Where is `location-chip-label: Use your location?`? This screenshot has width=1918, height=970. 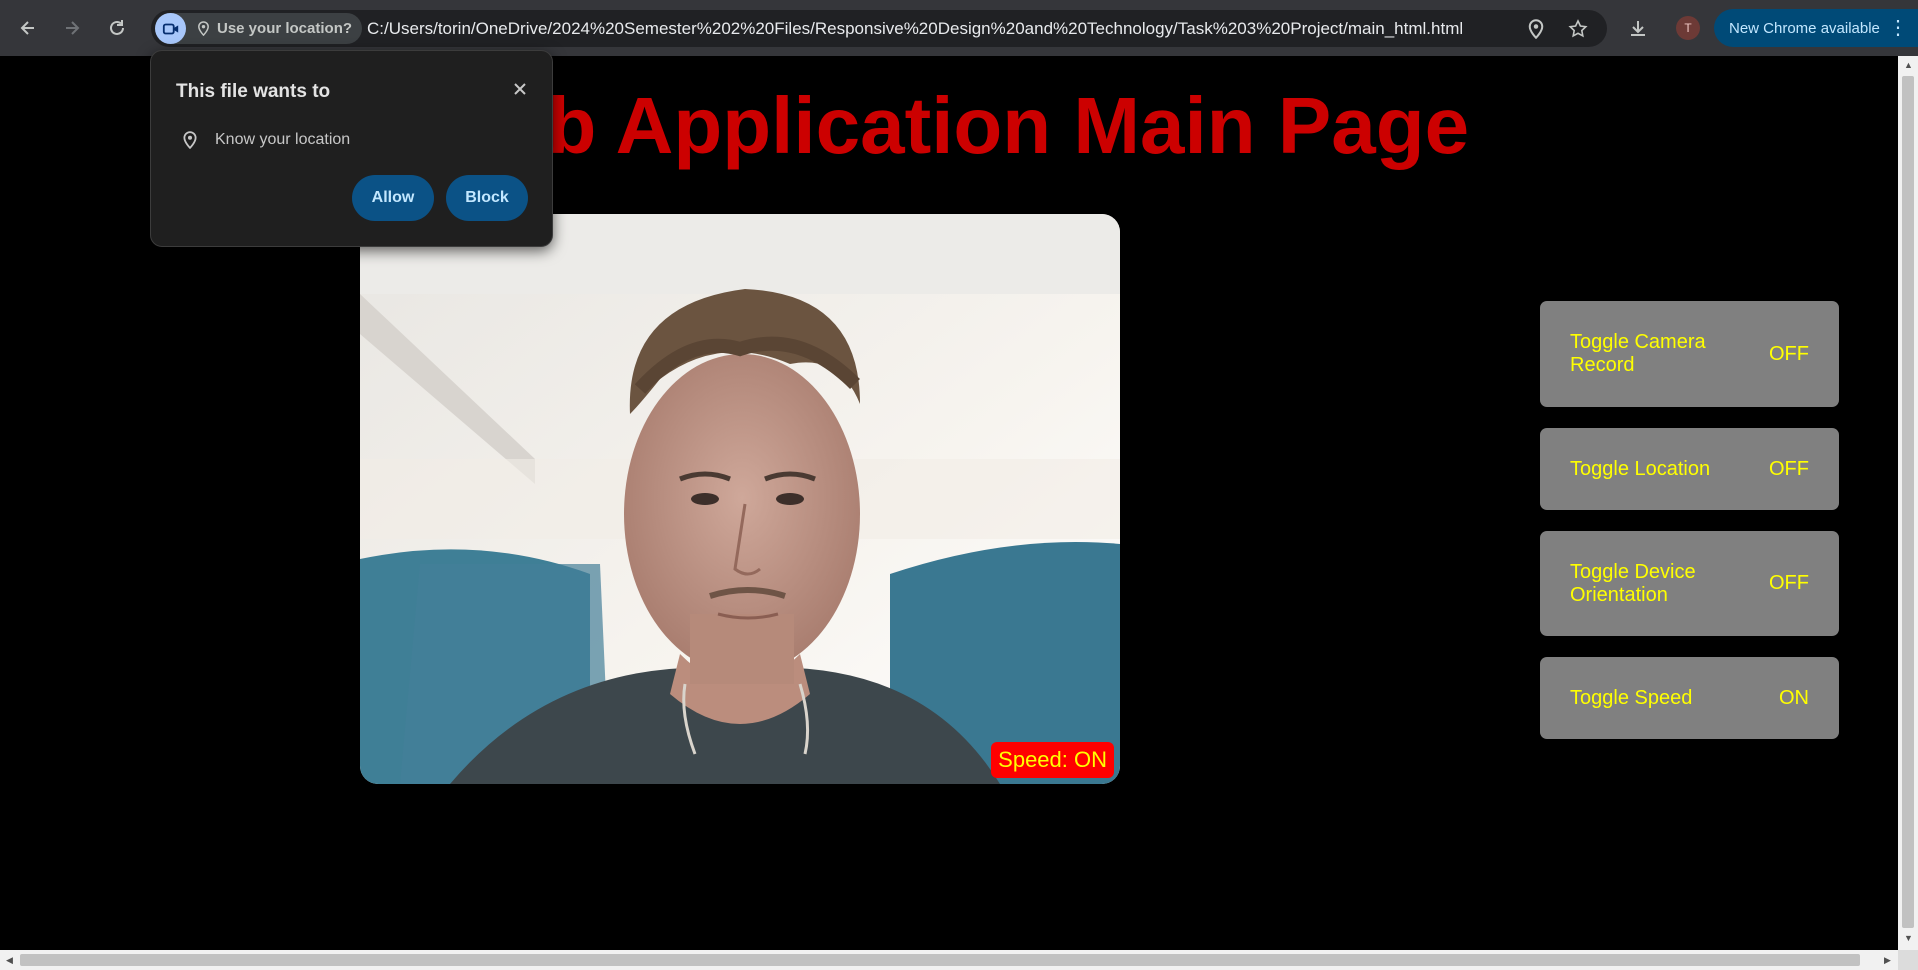 location-chip-label: Use your location? is located at coordinates (285, 28).